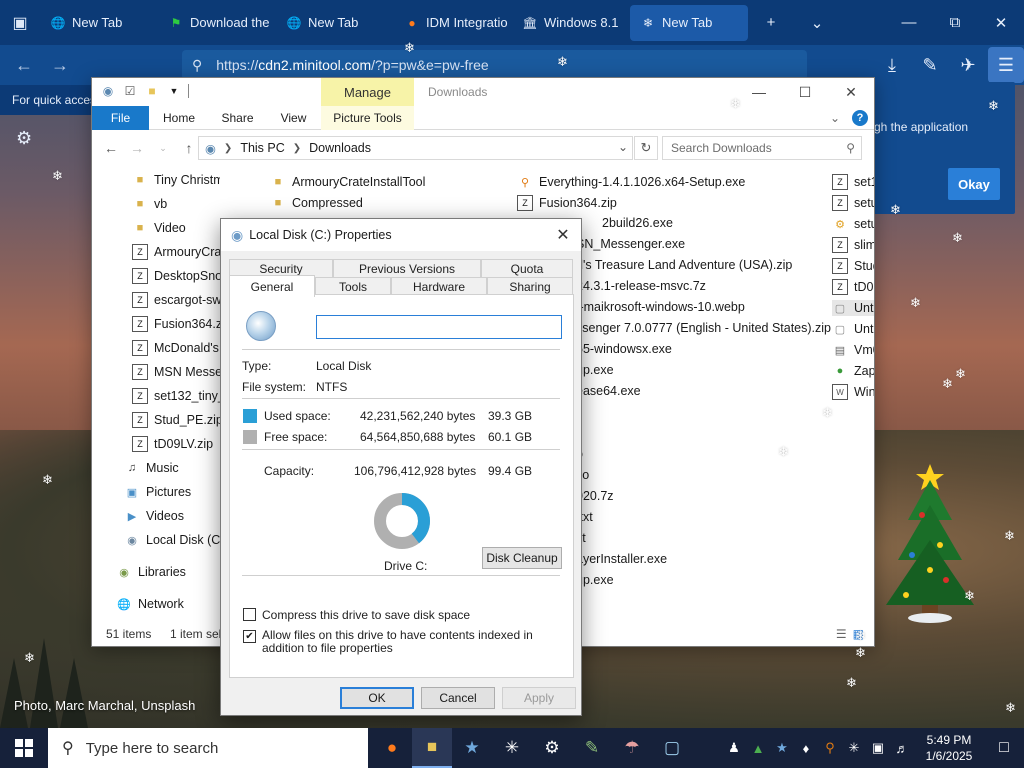 The image size is (1024, 768). I want to click on nav-item-videos: ▶ Videos, so click(154, 516).